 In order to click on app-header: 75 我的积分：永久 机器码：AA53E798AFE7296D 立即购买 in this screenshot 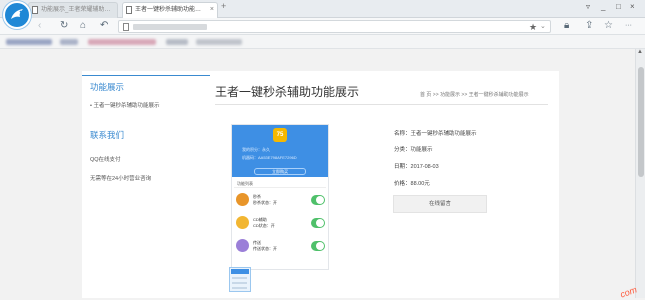, I will do `click(280, 151)`.